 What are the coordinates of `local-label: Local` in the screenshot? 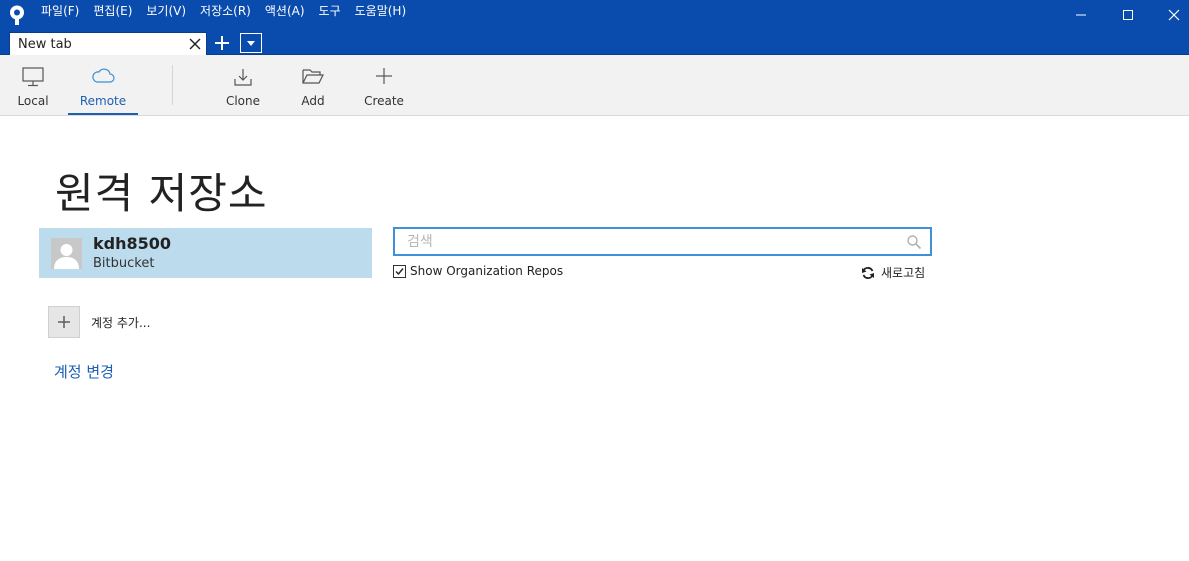 It's located at (33, 101).